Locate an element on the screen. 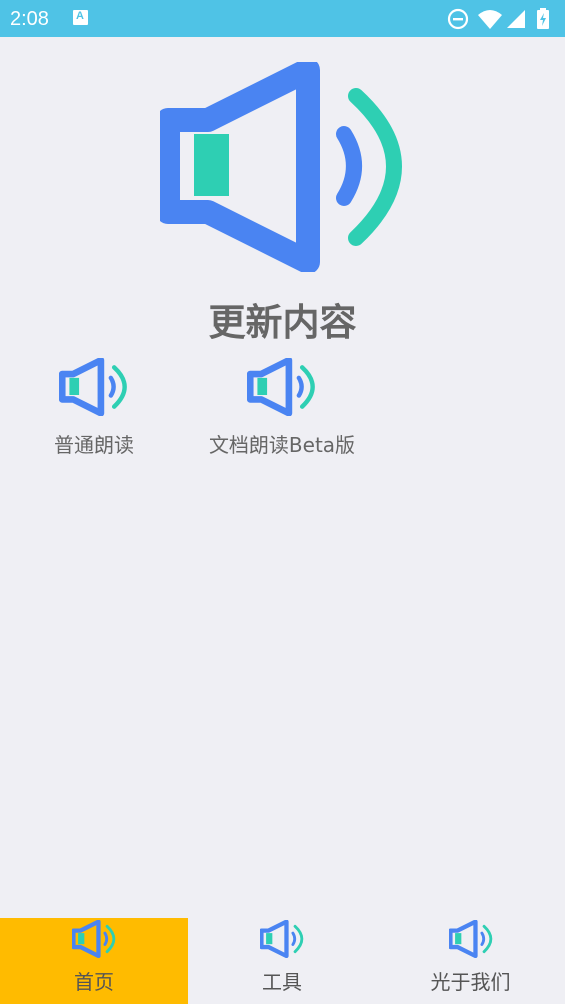  tab-tools: 工具 is located at coordinates (282, 961).